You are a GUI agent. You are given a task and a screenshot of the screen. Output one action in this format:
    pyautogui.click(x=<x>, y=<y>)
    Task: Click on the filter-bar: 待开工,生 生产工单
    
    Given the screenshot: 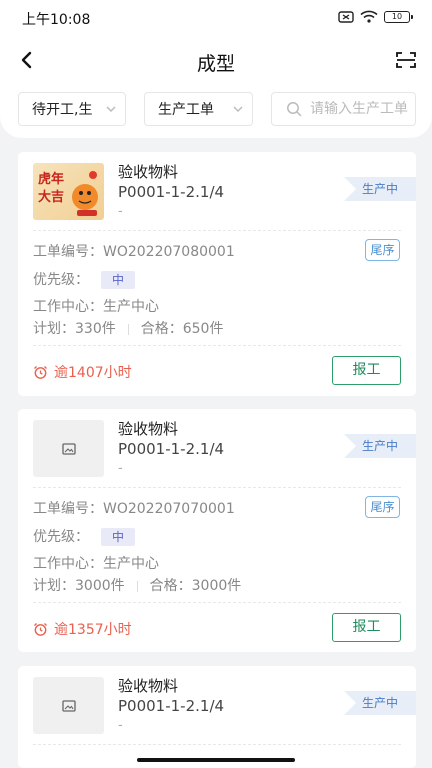 What is the action you would take?
    pyautogui.click(x=216, y=112)
    